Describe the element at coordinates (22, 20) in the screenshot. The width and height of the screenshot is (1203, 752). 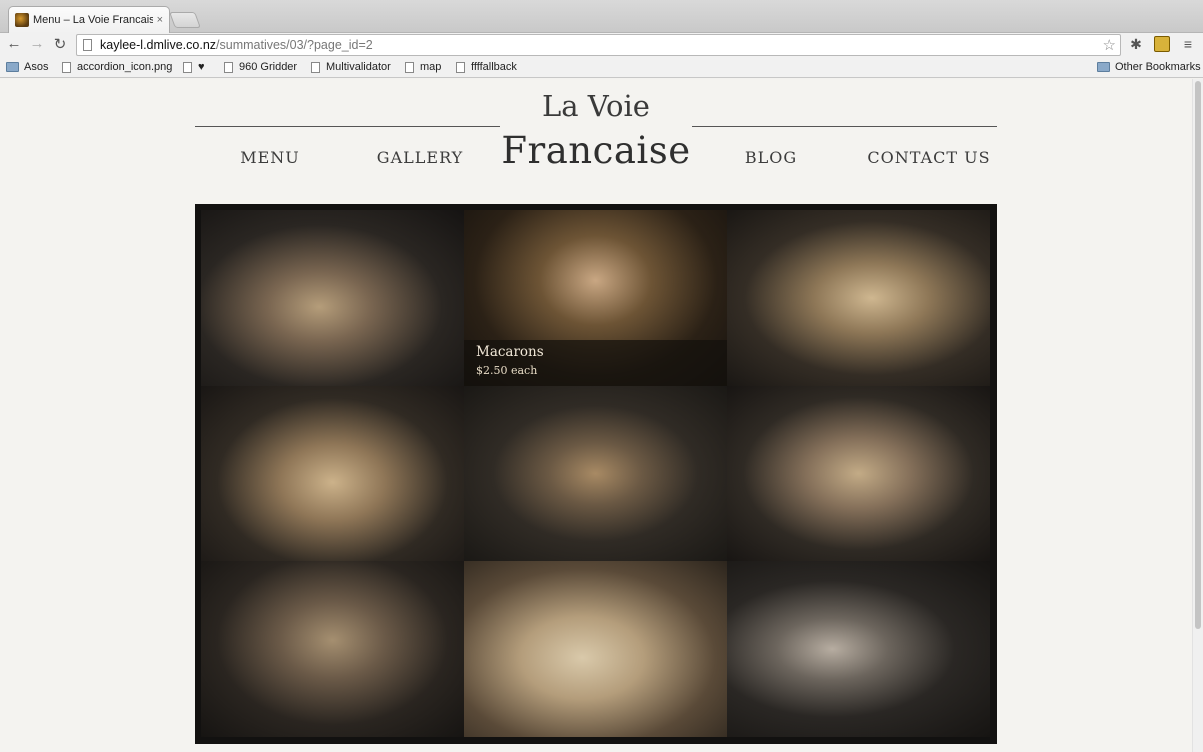
I see `site-favicon-icon` at that location.